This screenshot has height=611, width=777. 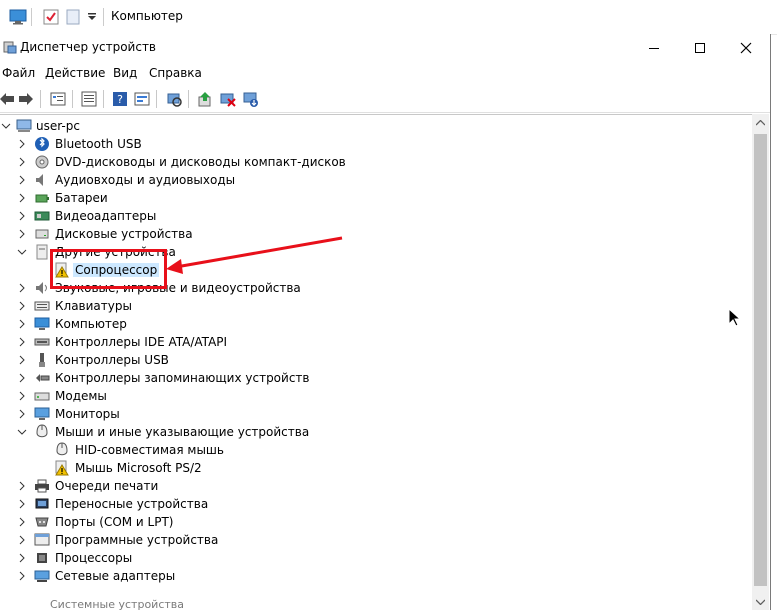 I want to click on minimize-icon, so click(x=654, y=48).